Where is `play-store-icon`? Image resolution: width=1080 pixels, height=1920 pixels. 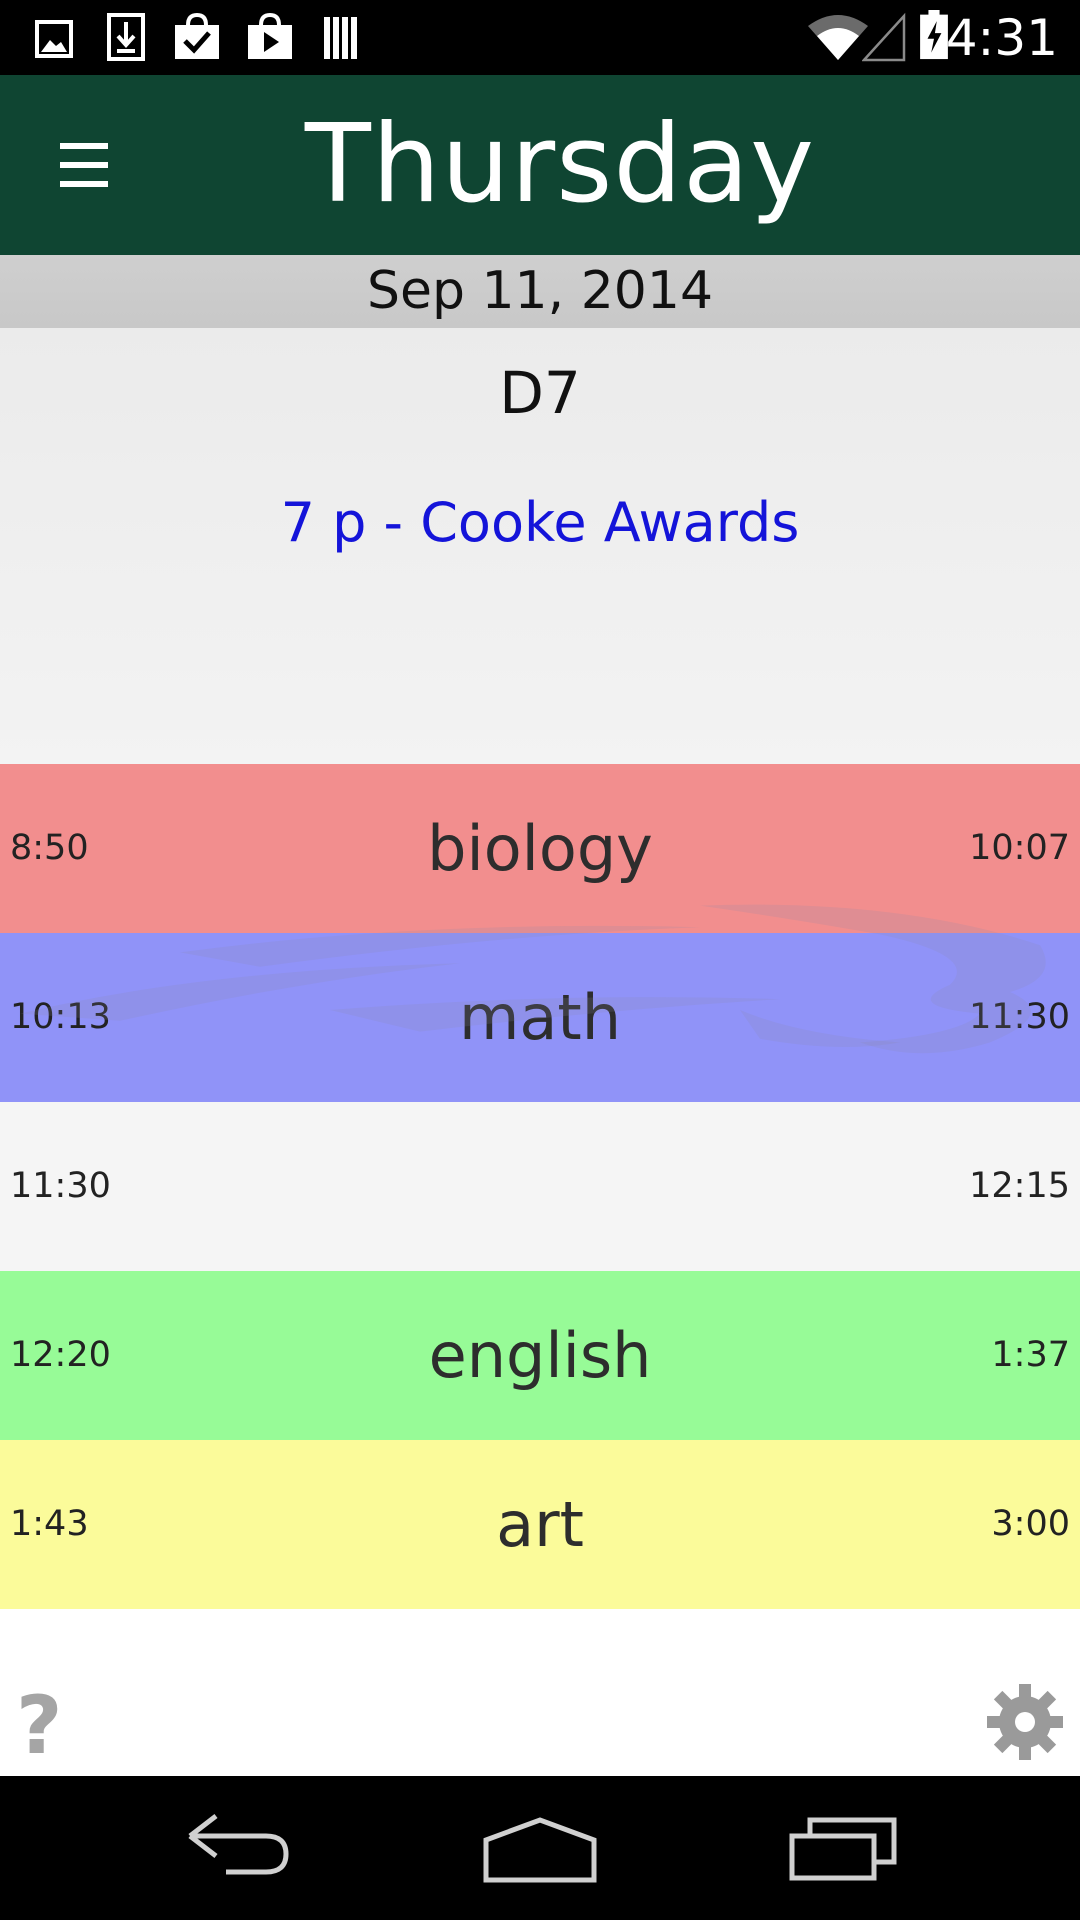
play-store-icon is located at coordinates (270, 35).